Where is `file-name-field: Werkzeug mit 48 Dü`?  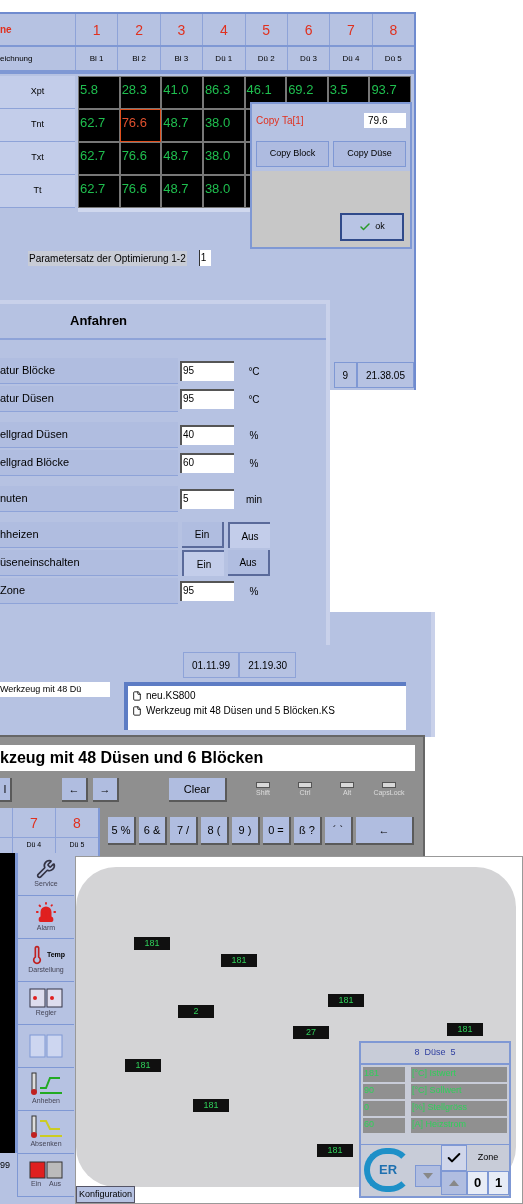
file-name-field: Werkzeug mit 48 Dü is located at coordinates (55, 689).